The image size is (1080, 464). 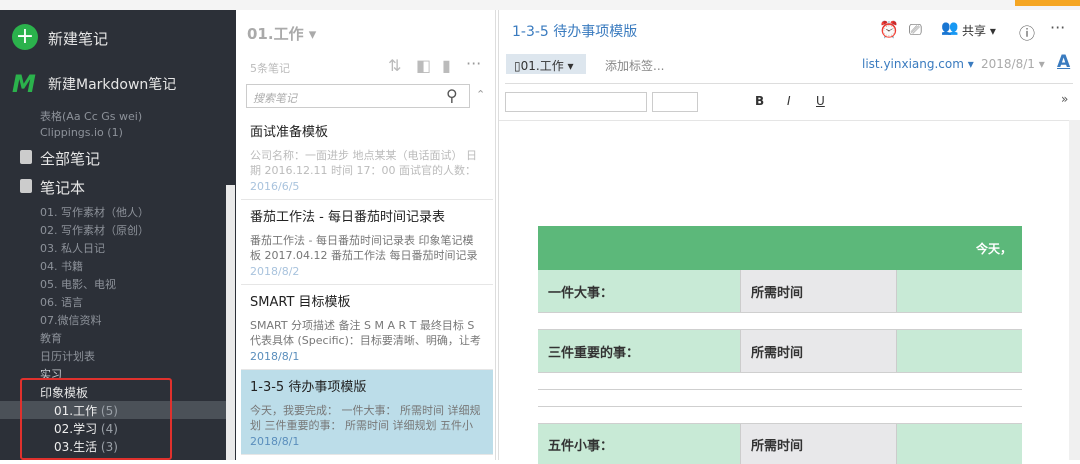 What do you see at coordinates (1013, 64) in the screenshot?
I see `date-selector: 2018/8/1 ▾` at bounding box center [1013, 64].